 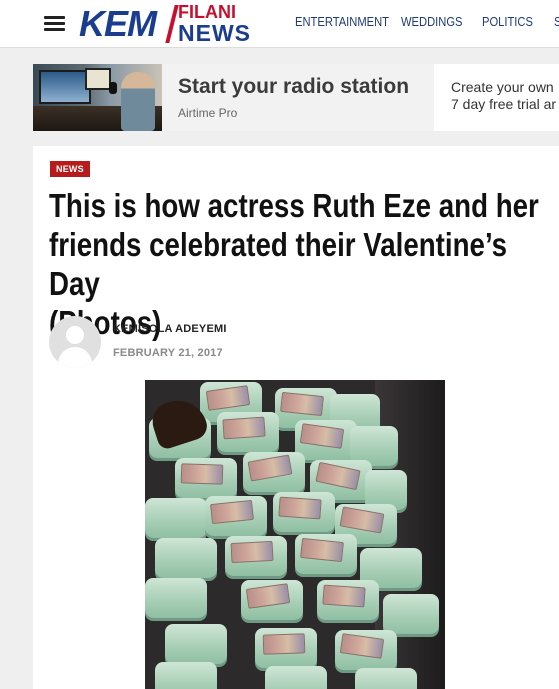 I want to click on nav-politics: POLITICS, so click(x=507, y=21).